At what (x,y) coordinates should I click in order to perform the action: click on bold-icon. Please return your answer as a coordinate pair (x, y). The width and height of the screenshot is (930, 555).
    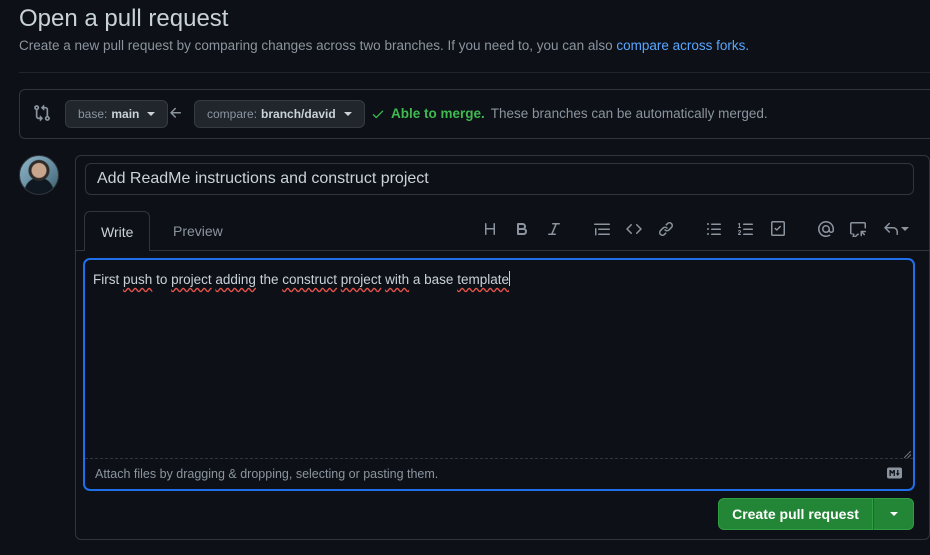
    Looking at the image, I should click on (522, 229).